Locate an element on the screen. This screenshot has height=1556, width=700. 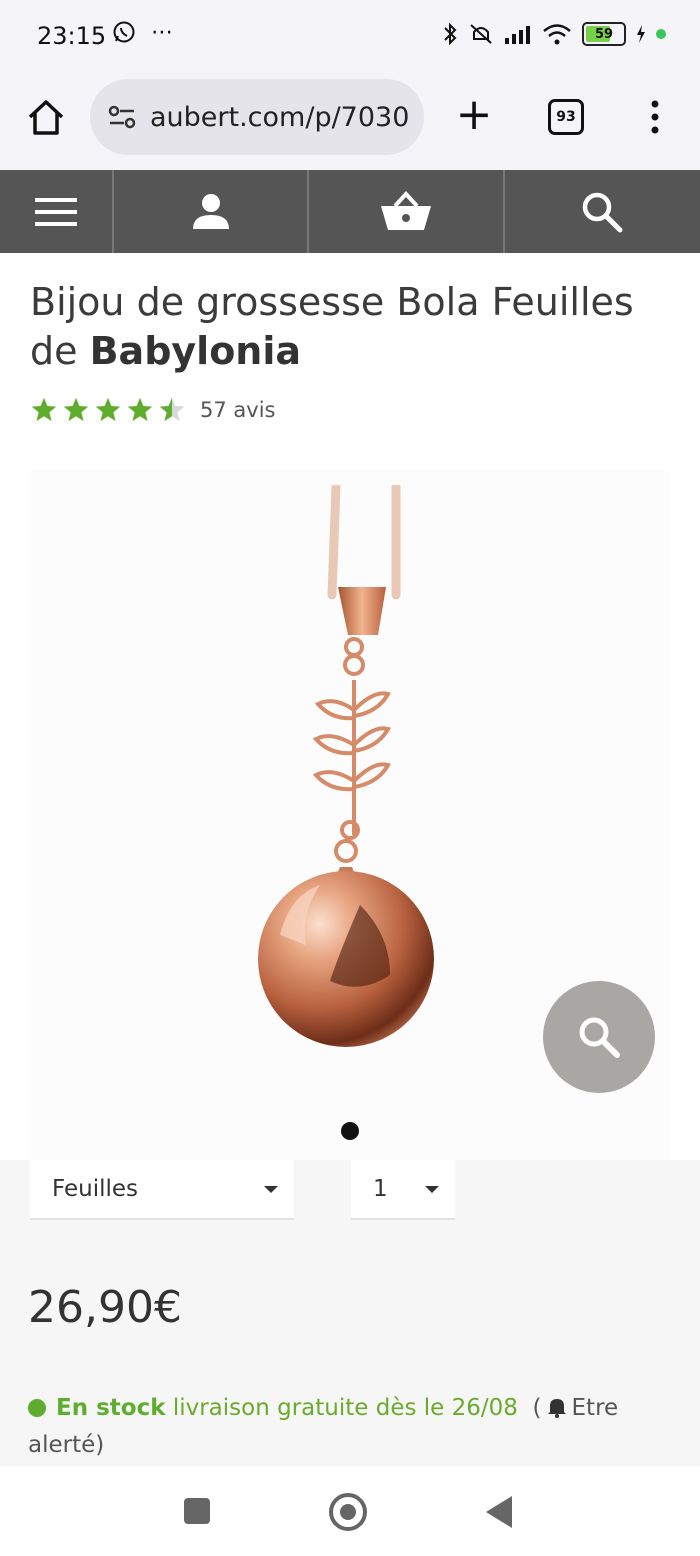
account-icon is located at coordinates (210, 211).